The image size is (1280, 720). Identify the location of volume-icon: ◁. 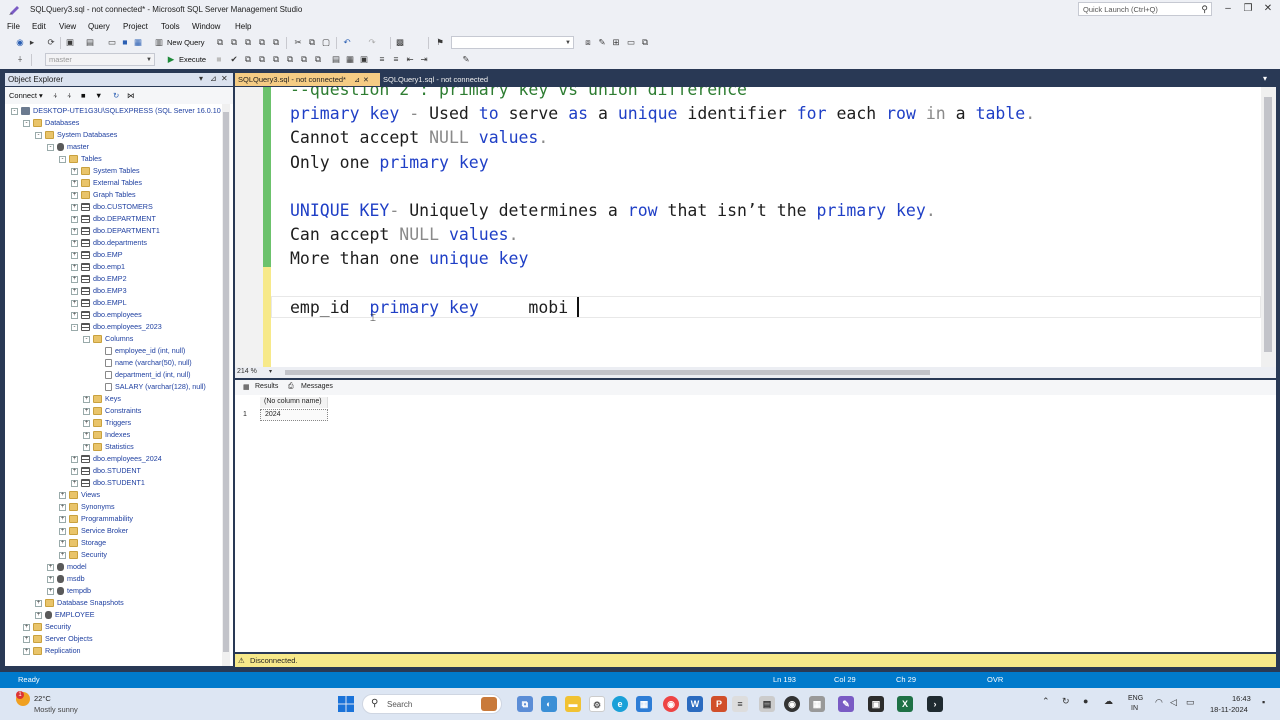
(1173, 702).